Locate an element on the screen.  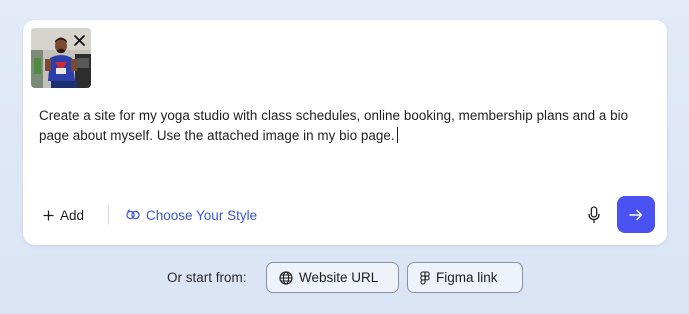
globe-icon is located at coordinates (286, 277).